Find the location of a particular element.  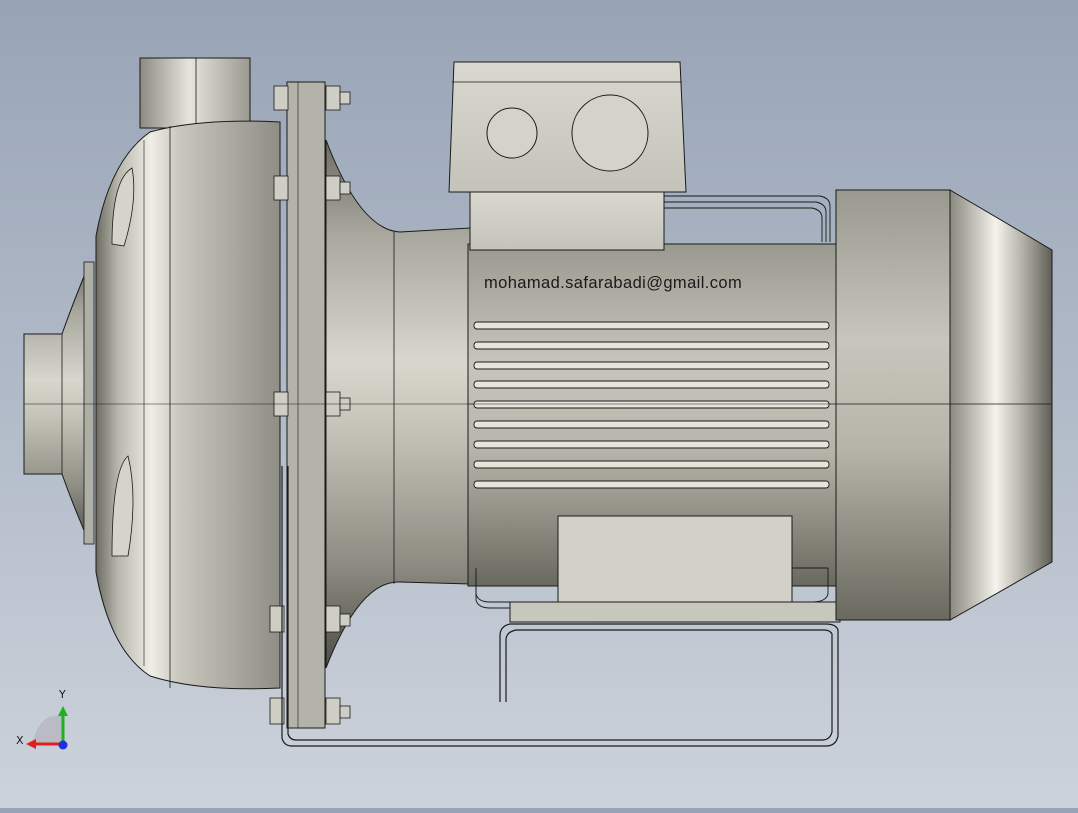

flange-plate is located at coordinates (306, 405).